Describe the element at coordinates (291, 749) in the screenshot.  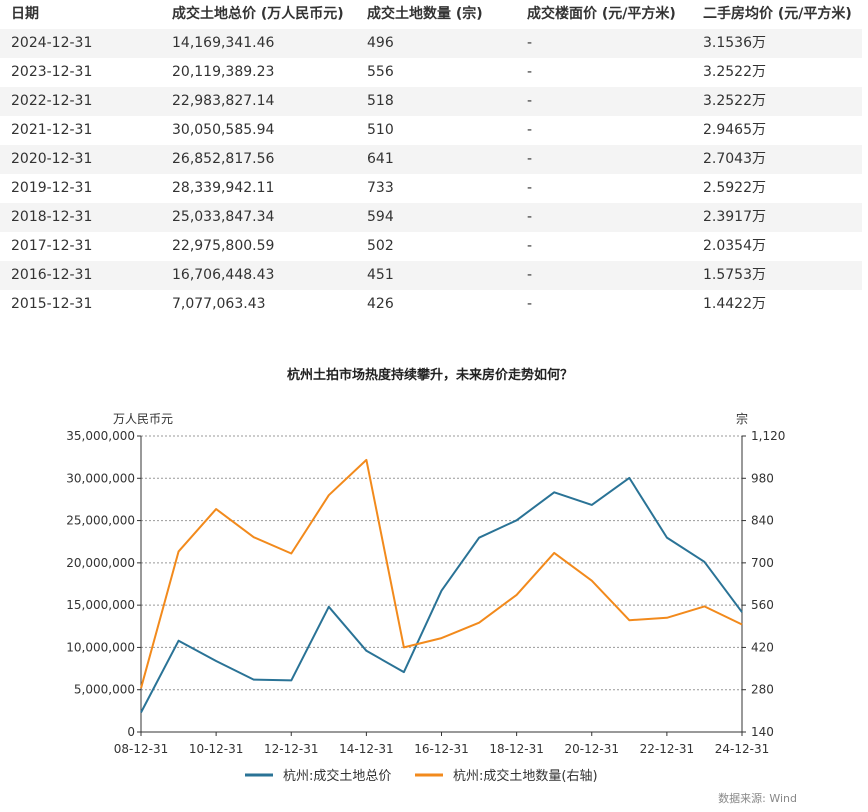
I see `x-tick-label: 12-12-31` at that location.